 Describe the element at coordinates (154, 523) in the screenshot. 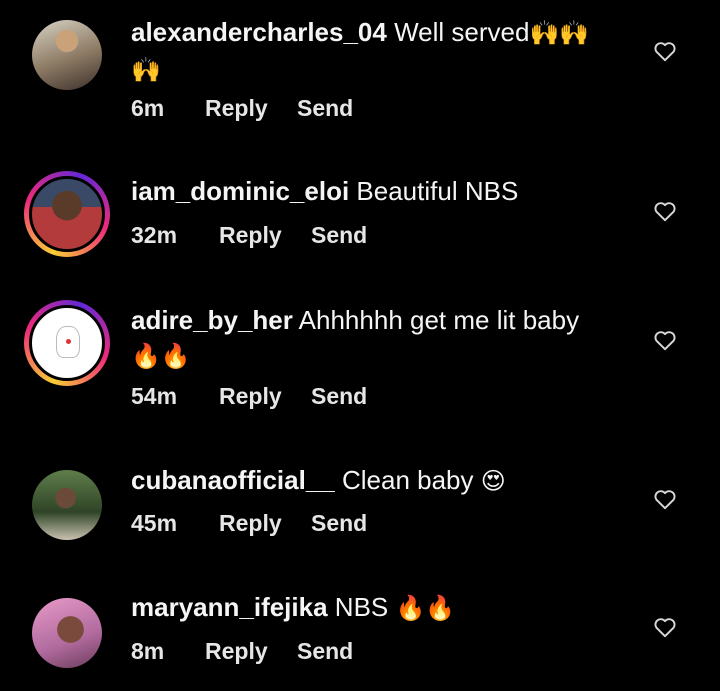

I see `comment-time: 45m` at that location.